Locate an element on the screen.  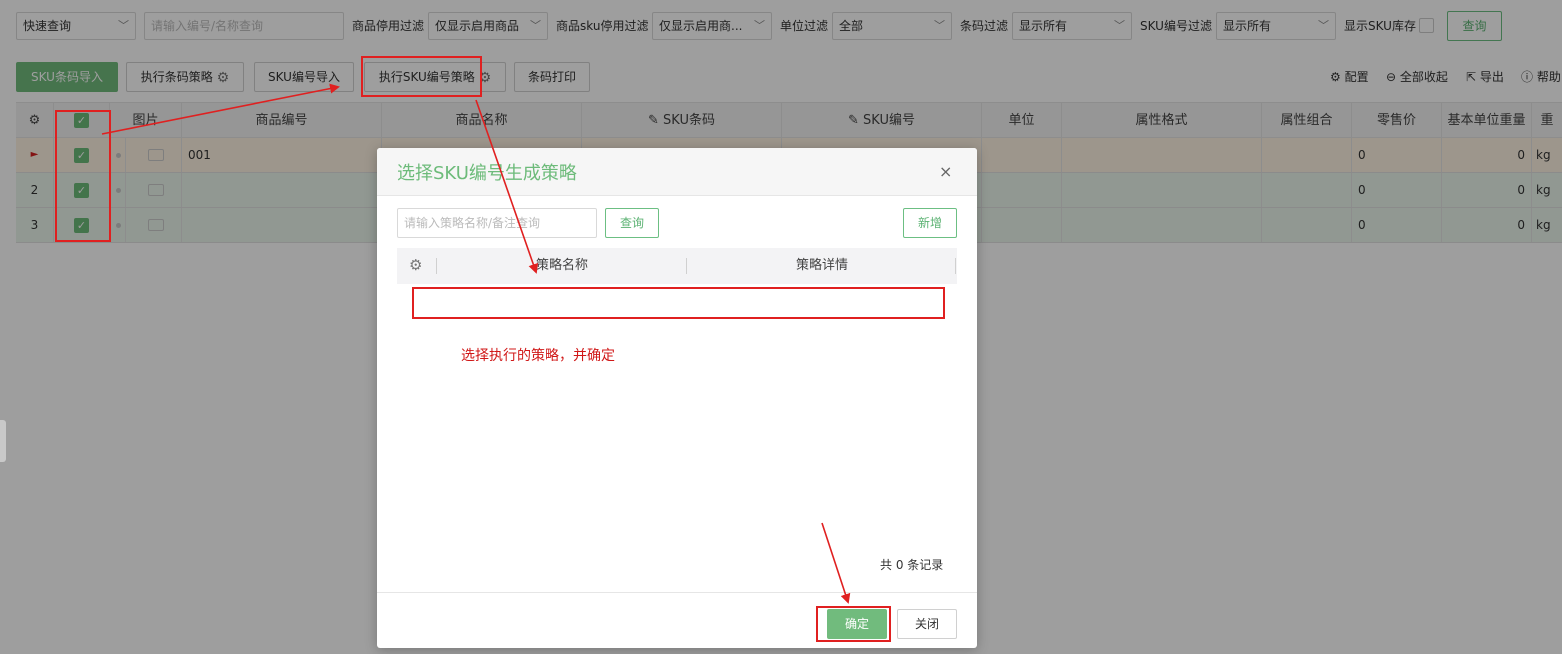
arrow-to-exec-button is located at coordinates (220, 109).